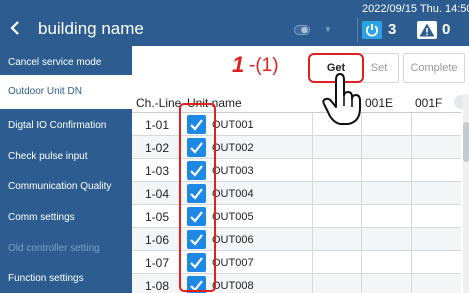 The height and width of the screenshot is (293, 469). I want to click on ok-count: 3, so click(392, 29).